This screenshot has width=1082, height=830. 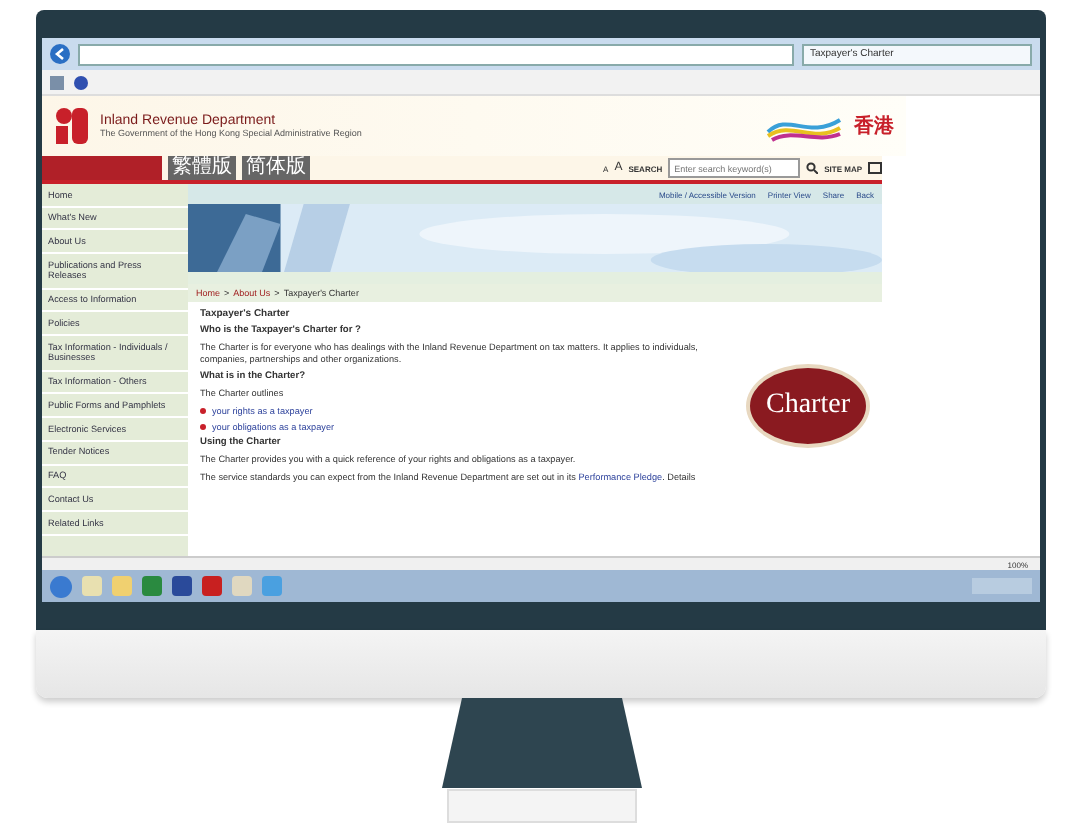 What do you see at coordinates (61, 586) in the screenshot?
I see `start-icon` at bounding box center [61, 586].